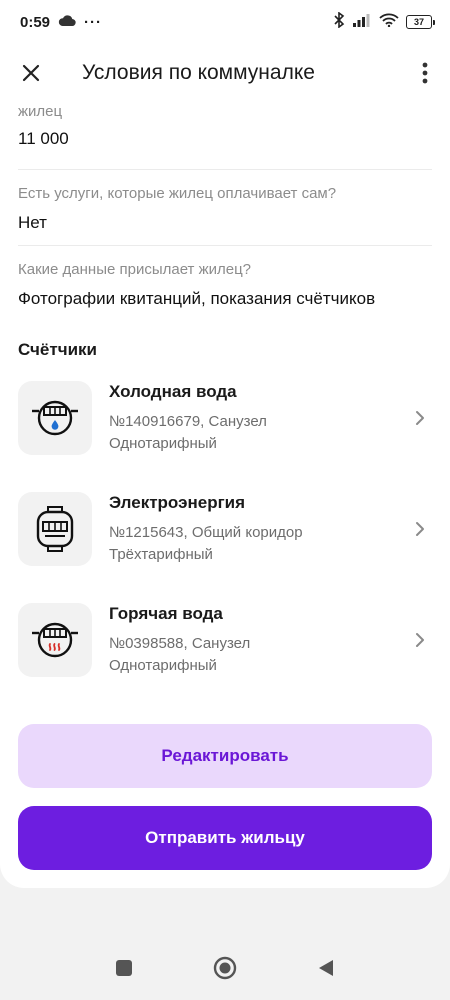  Describe the element at coordinates (389, 22) in the screenshot. I see `wifi-icon` at that location.